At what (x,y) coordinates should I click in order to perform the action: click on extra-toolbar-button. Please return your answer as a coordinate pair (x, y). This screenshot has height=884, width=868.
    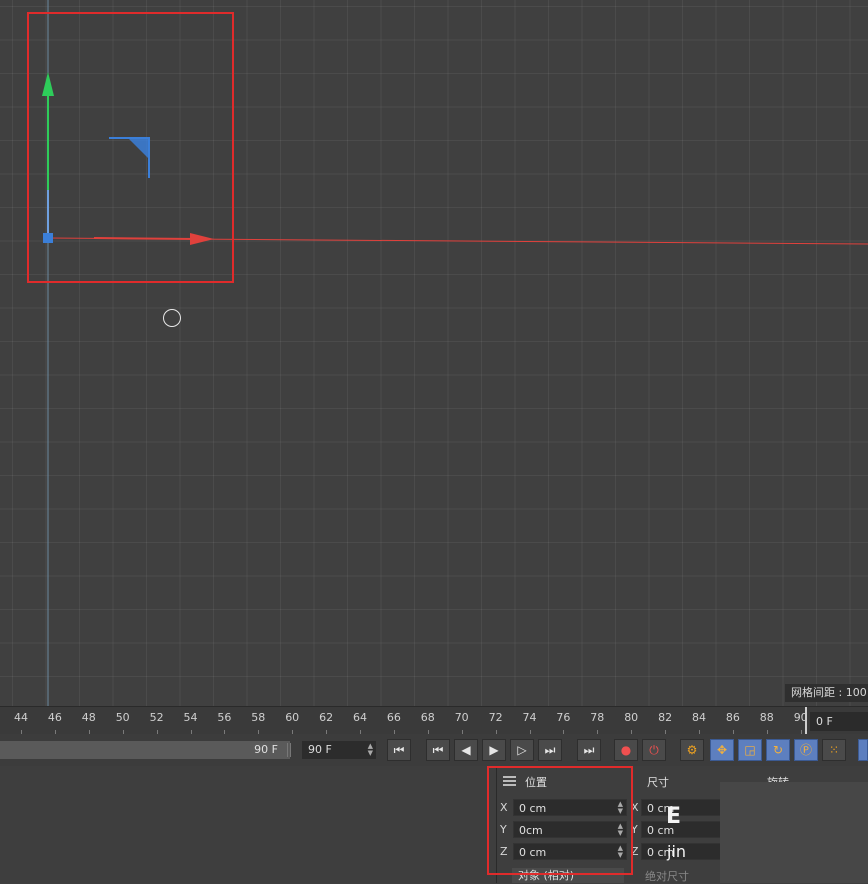
    Looking at the image, I should click on (863, 750).